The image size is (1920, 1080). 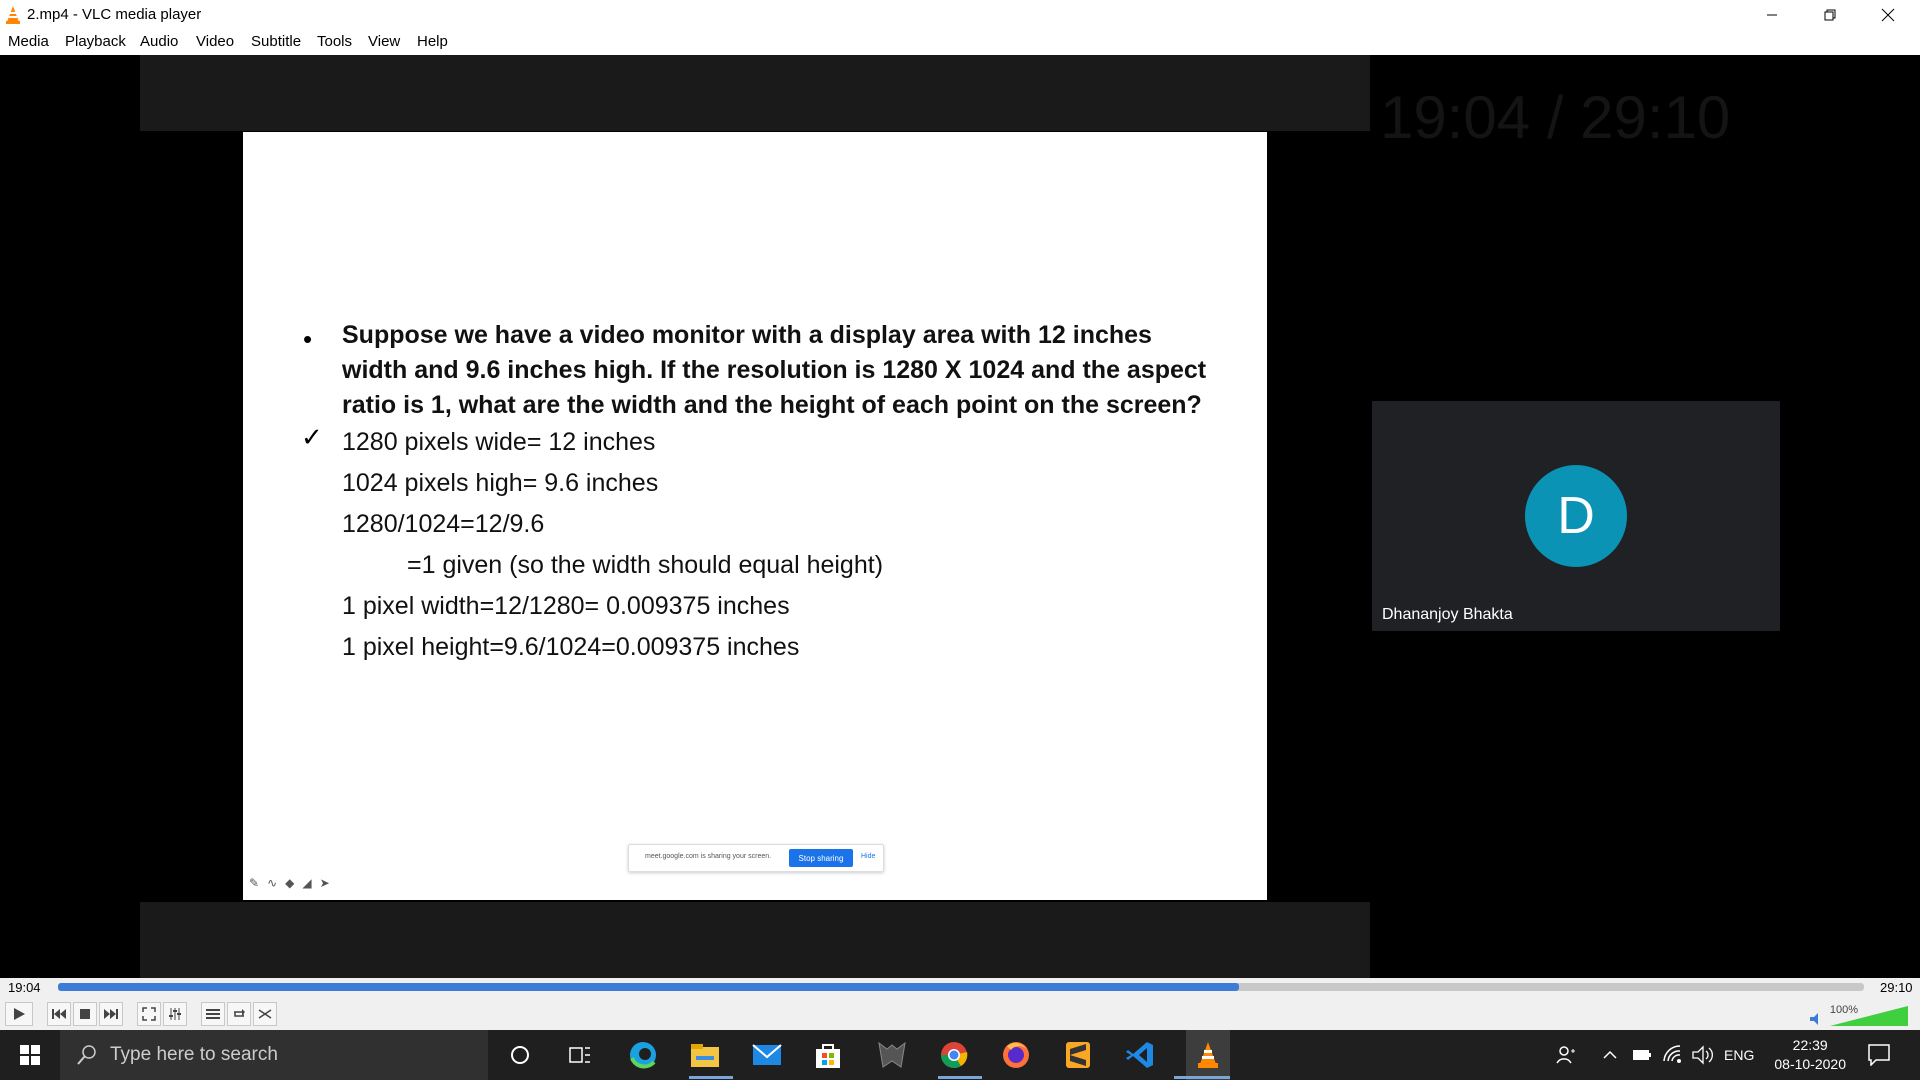 What do you see at coordinates (1814, 1019) in the screenshot?
I see `speaker-icon` at bounding box center [1814, 1019].